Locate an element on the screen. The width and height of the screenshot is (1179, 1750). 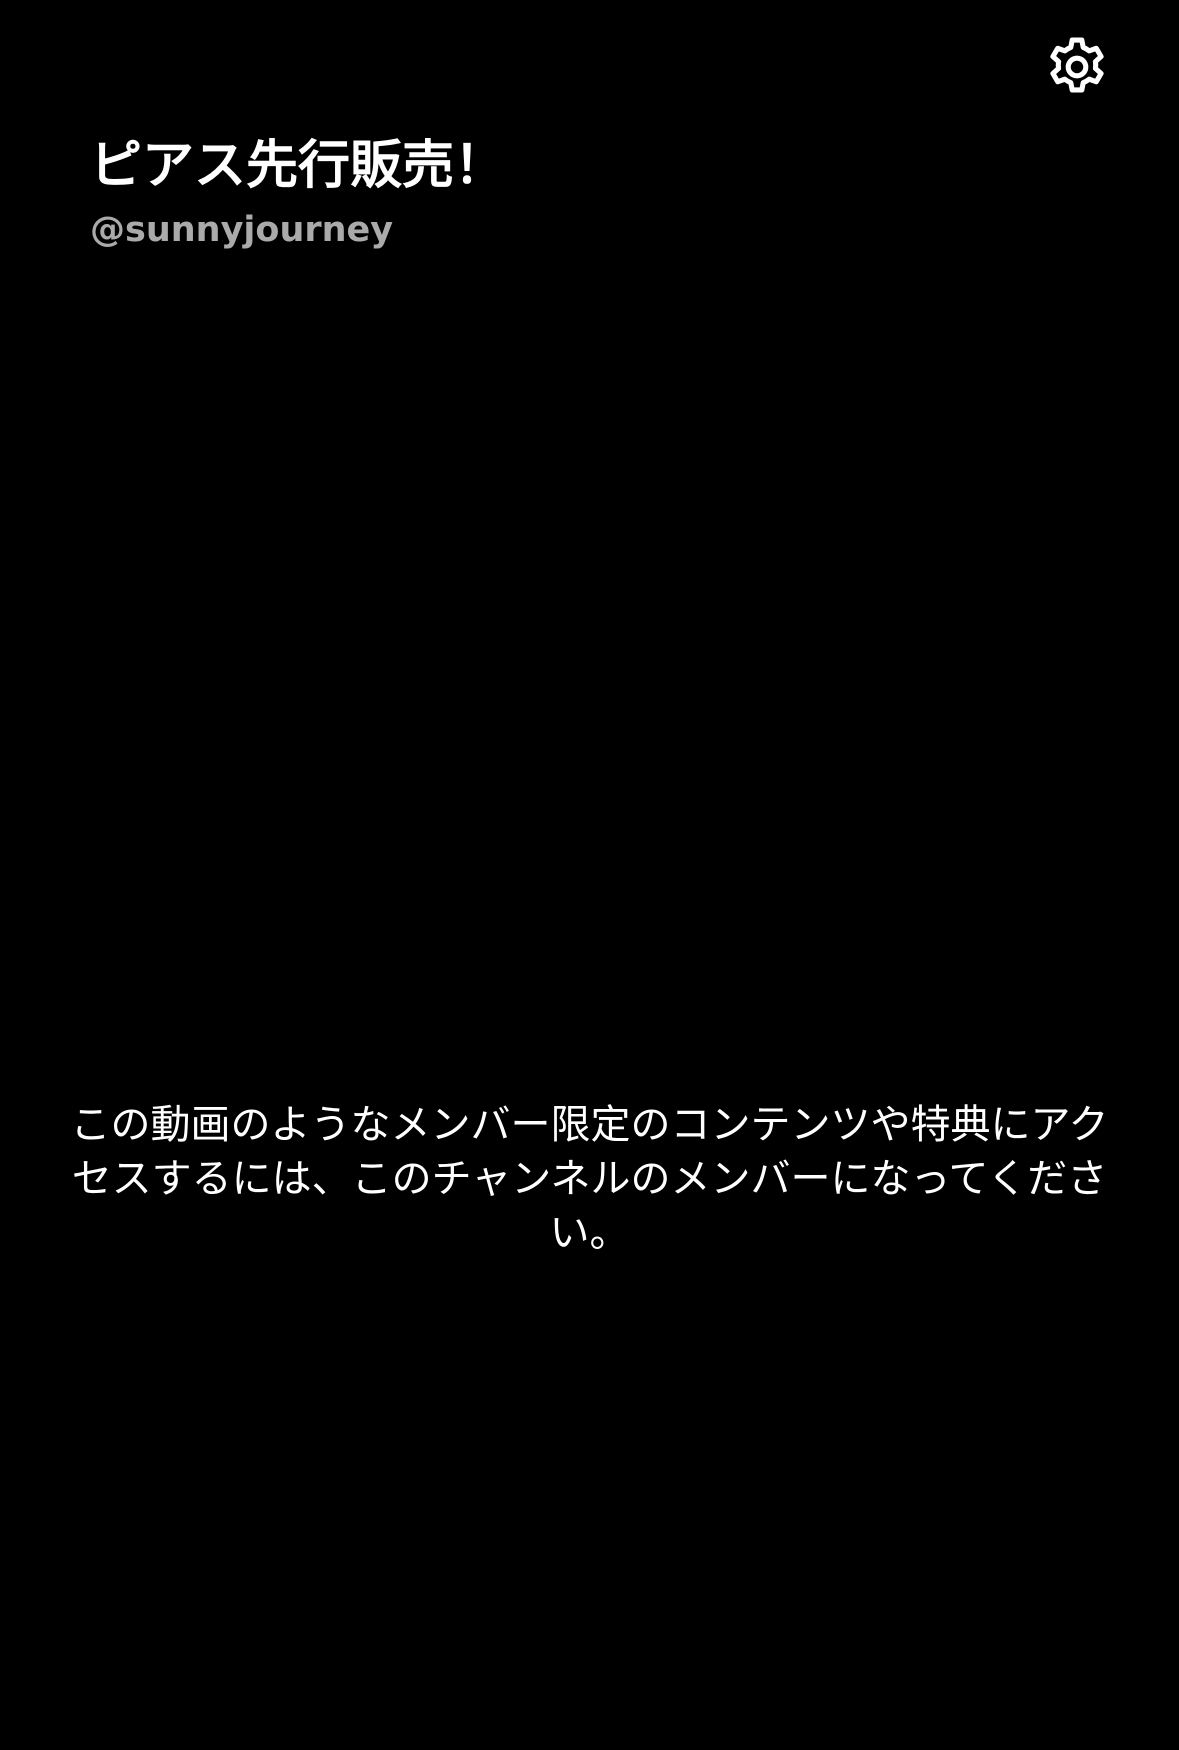
gear-icon is located at coordinates (1077, 65).